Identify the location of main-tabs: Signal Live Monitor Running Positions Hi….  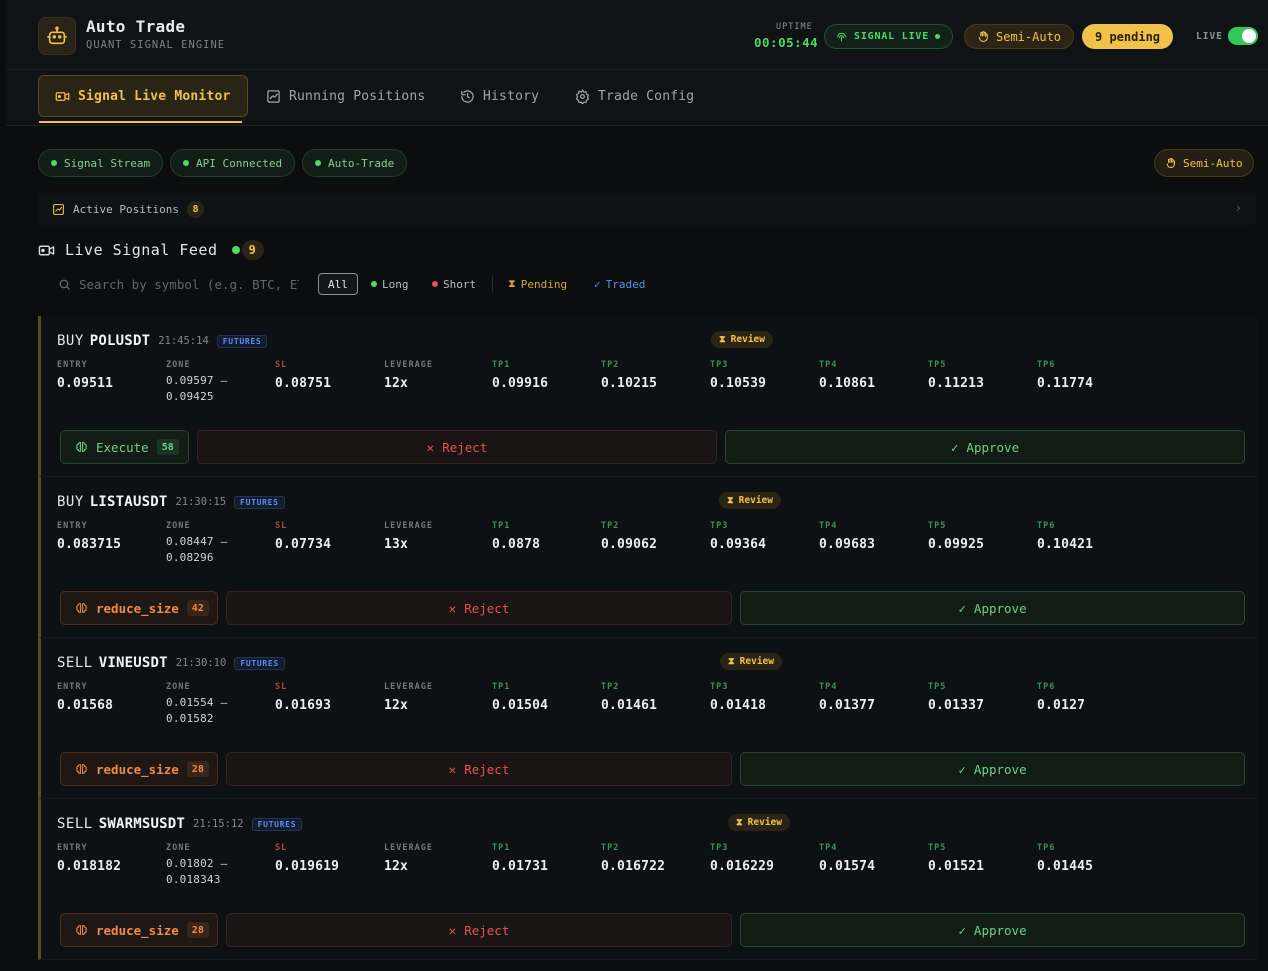
(637, 98).